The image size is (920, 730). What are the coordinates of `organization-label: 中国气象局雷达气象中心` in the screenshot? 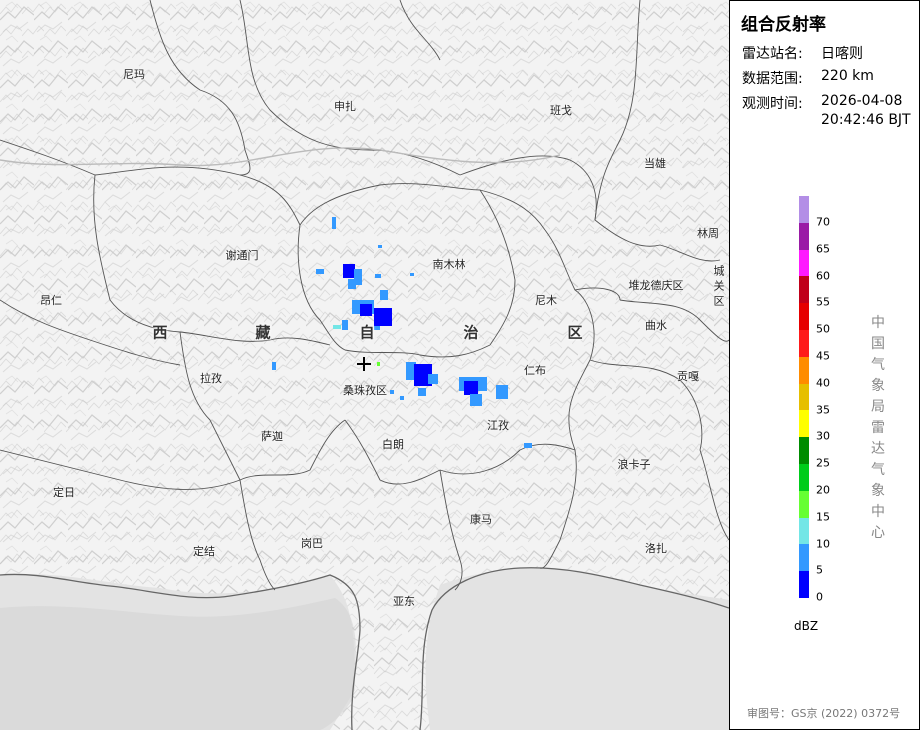 It's located at (878, 428).